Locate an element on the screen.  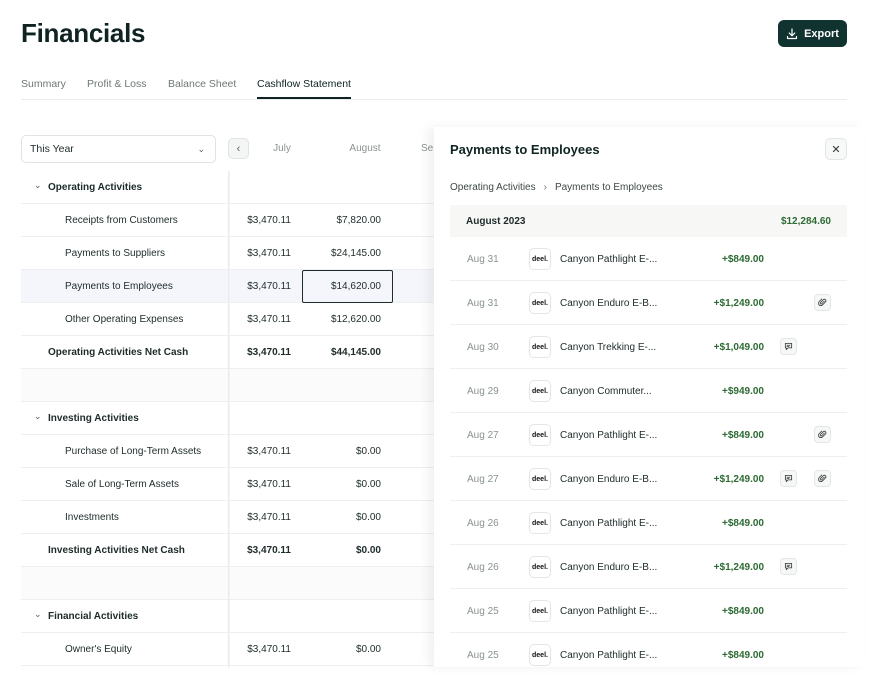
previous-month-button: ‹ is located at coordinates (238, 148).